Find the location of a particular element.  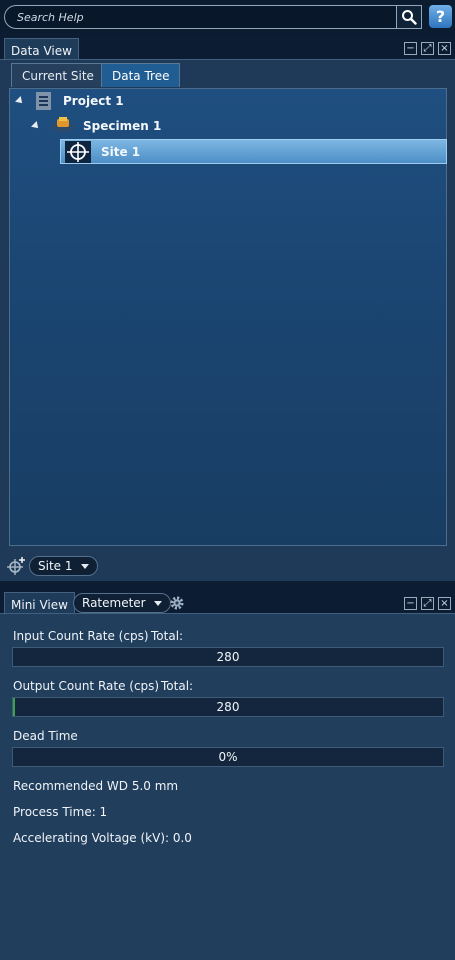

dead-time-value: 0% is located at coordinates (228, 757).